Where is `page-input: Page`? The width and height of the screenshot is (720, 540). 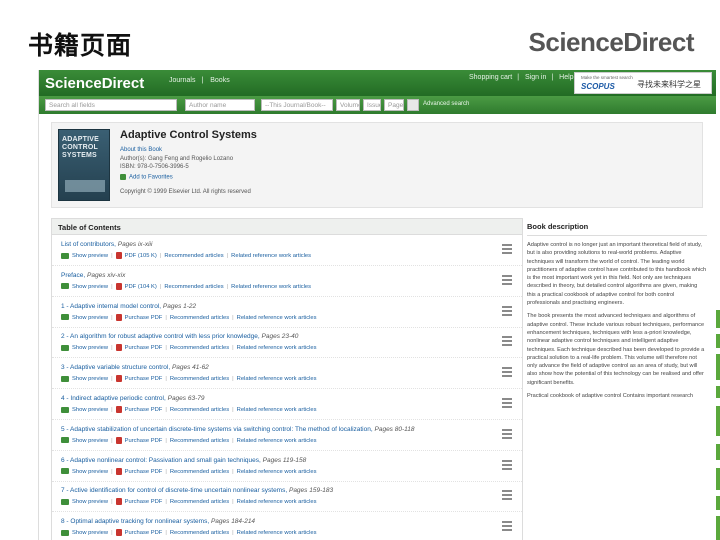 page-input: Page is located at coordinates (394, 105).